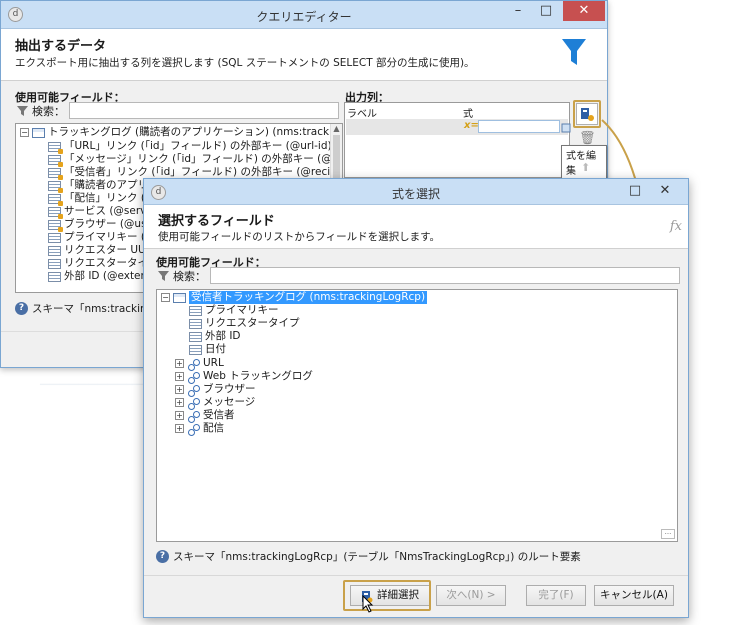  Describe the element at coordinates (244, 377) in the screenshot. I see `tree-item: + Web トラッキングログ` at that location.